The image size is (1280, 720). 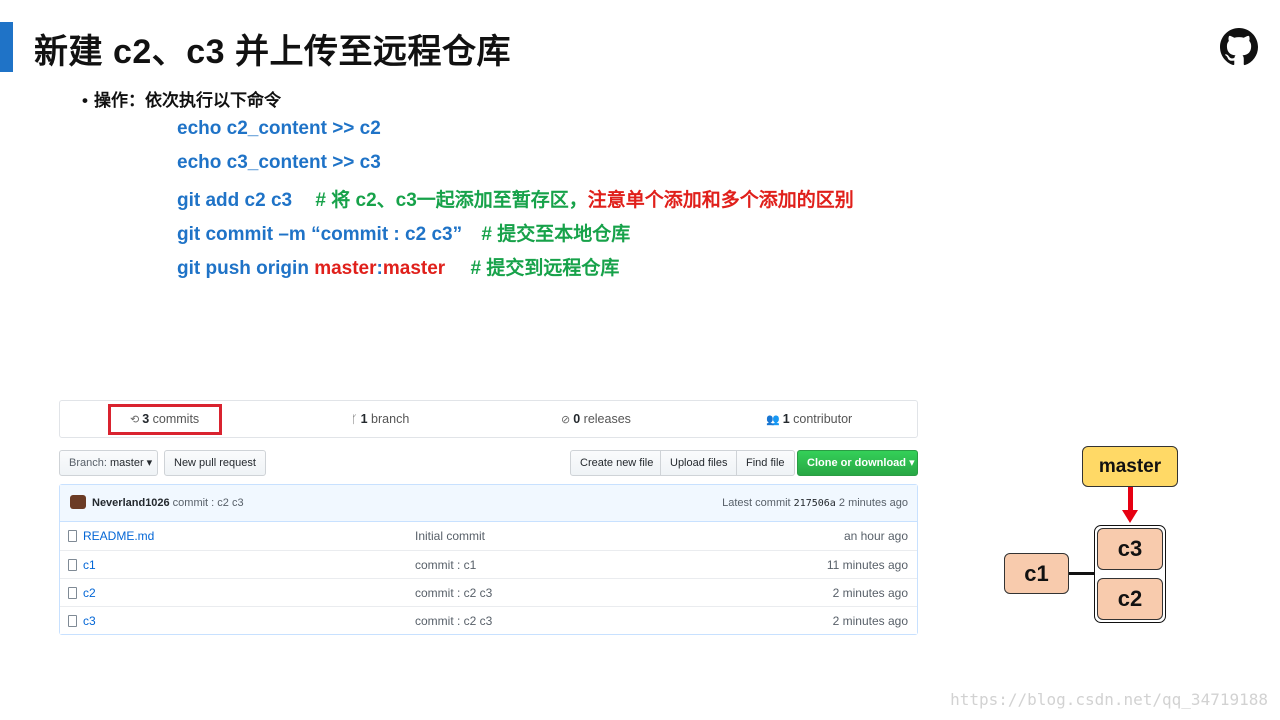 I want to click on table-row: c2 commit : c2 c3 2 minutes ago, so click(x=488, y=592).